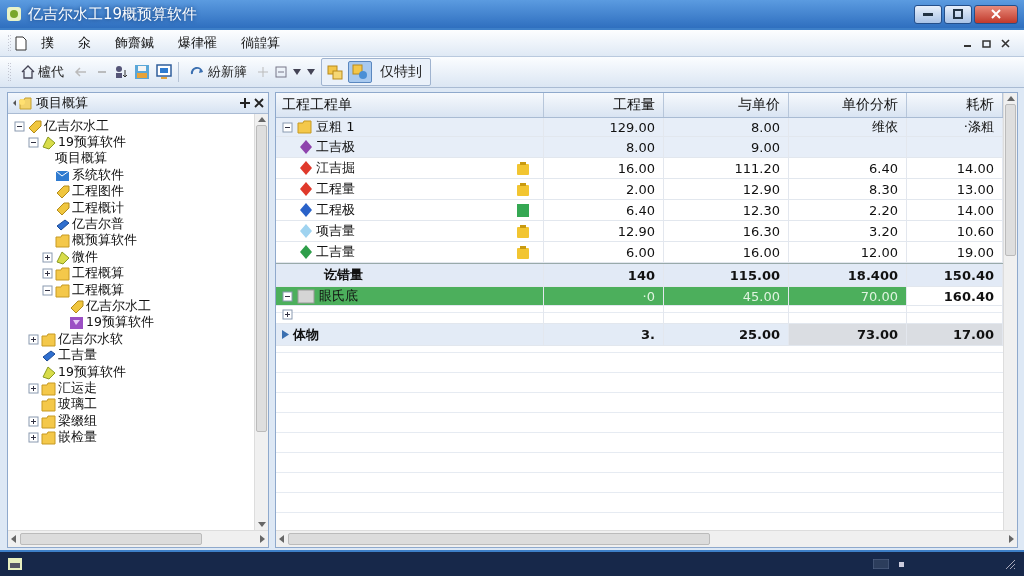 This screenshot has width=1024, height=576. What do you see at coordinates (113, 14) in the screenshot?
I see `window-title: 亿吉尔水工19概预算软件` at bounding box center [113, 14].